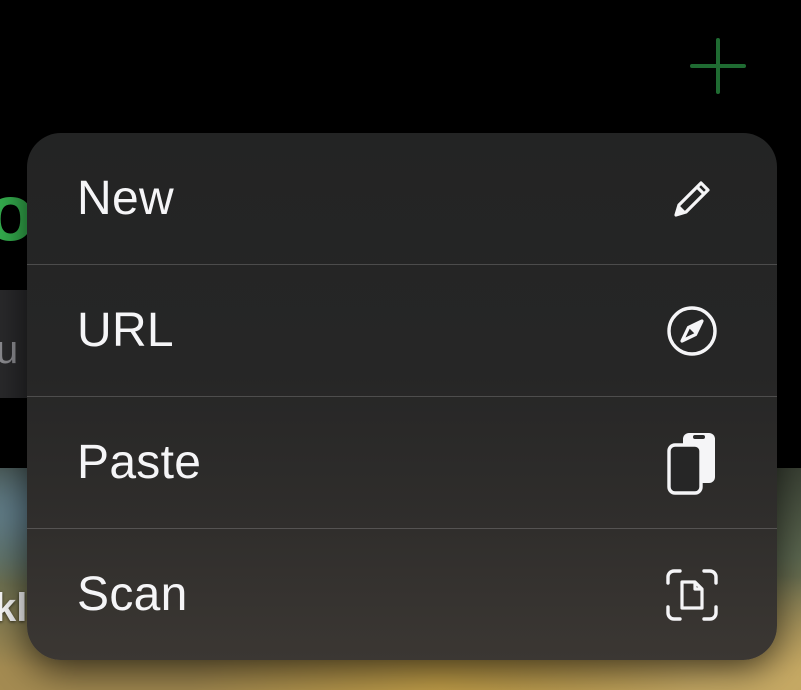  I want to click on menu-item-label: URL, so click(125, 330).